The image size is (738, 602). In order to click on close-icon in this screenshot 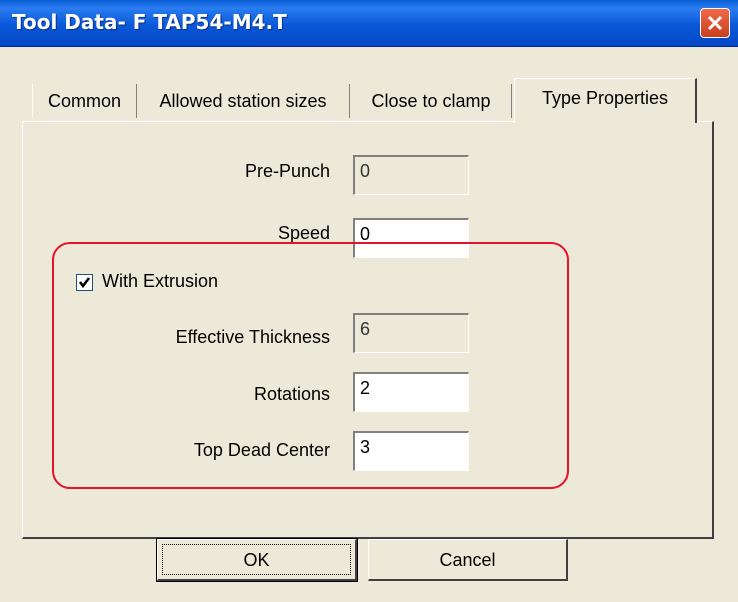, I will do `click(715, 23)`.